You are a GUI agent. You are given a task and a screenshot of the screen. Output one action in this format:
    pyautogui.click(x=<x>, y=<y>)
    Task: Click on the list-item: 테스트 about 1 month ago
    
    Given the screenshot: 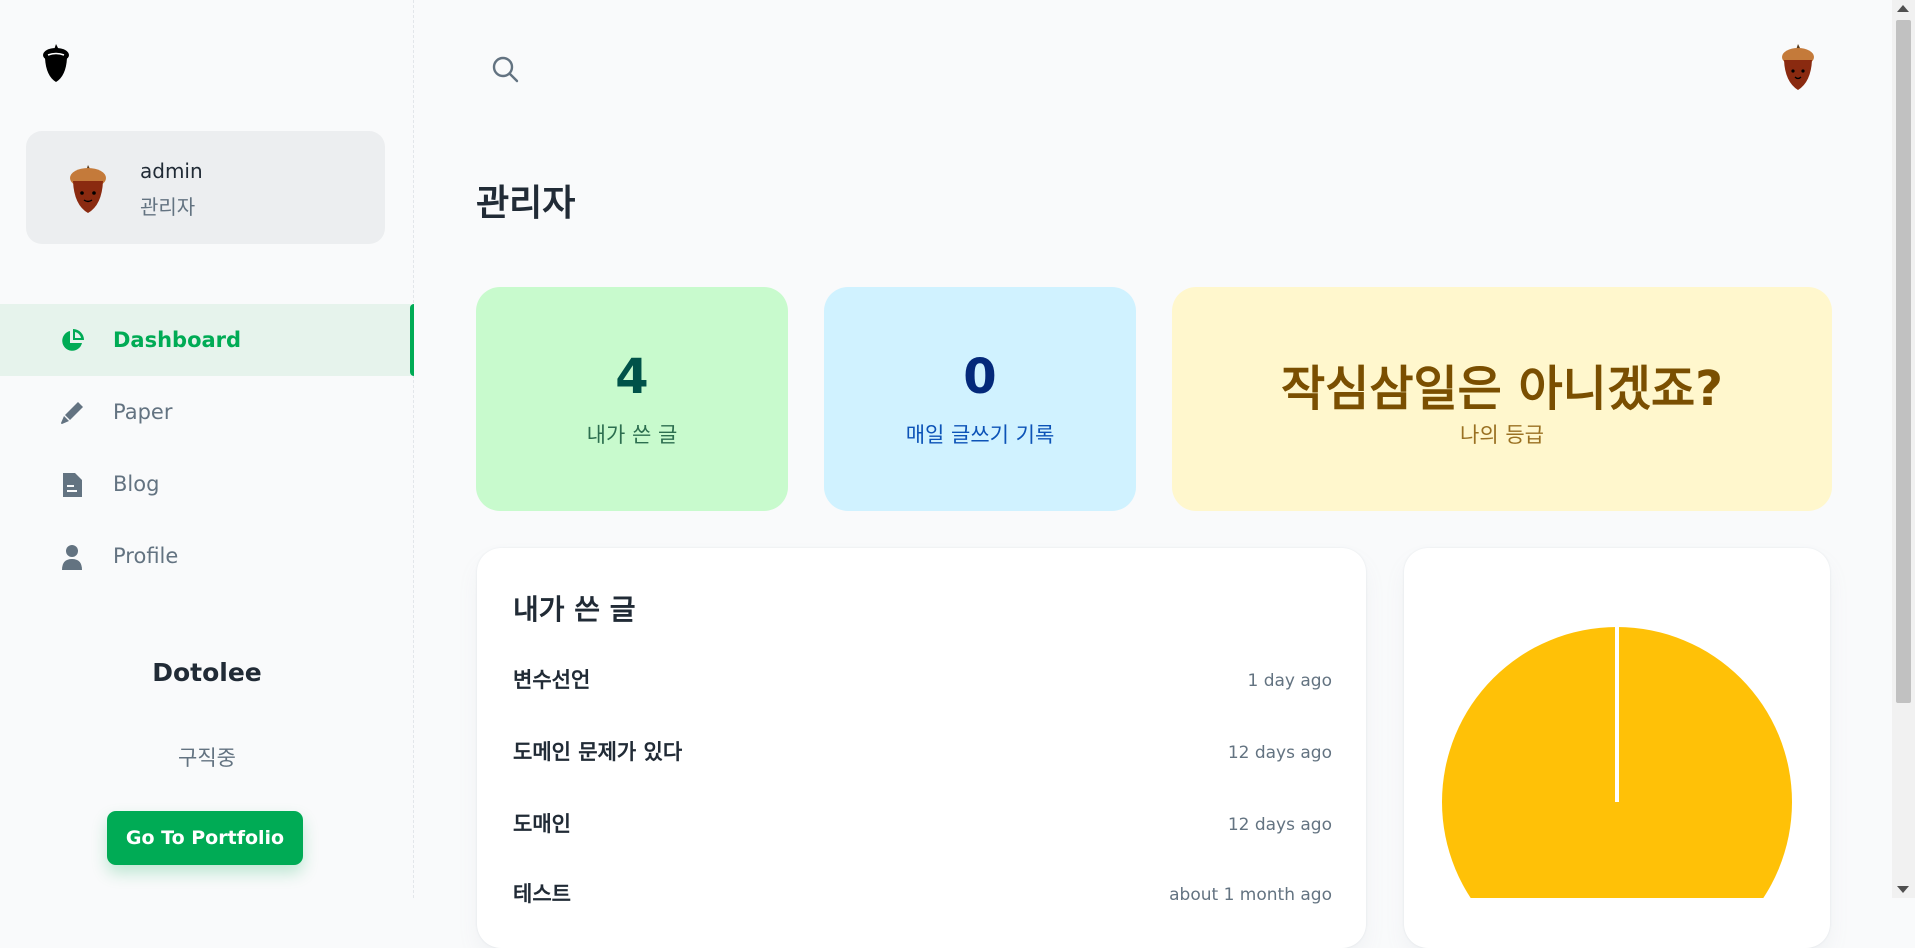 What is the action you would take?
    pyautogui.click(x=922, y=898)
    